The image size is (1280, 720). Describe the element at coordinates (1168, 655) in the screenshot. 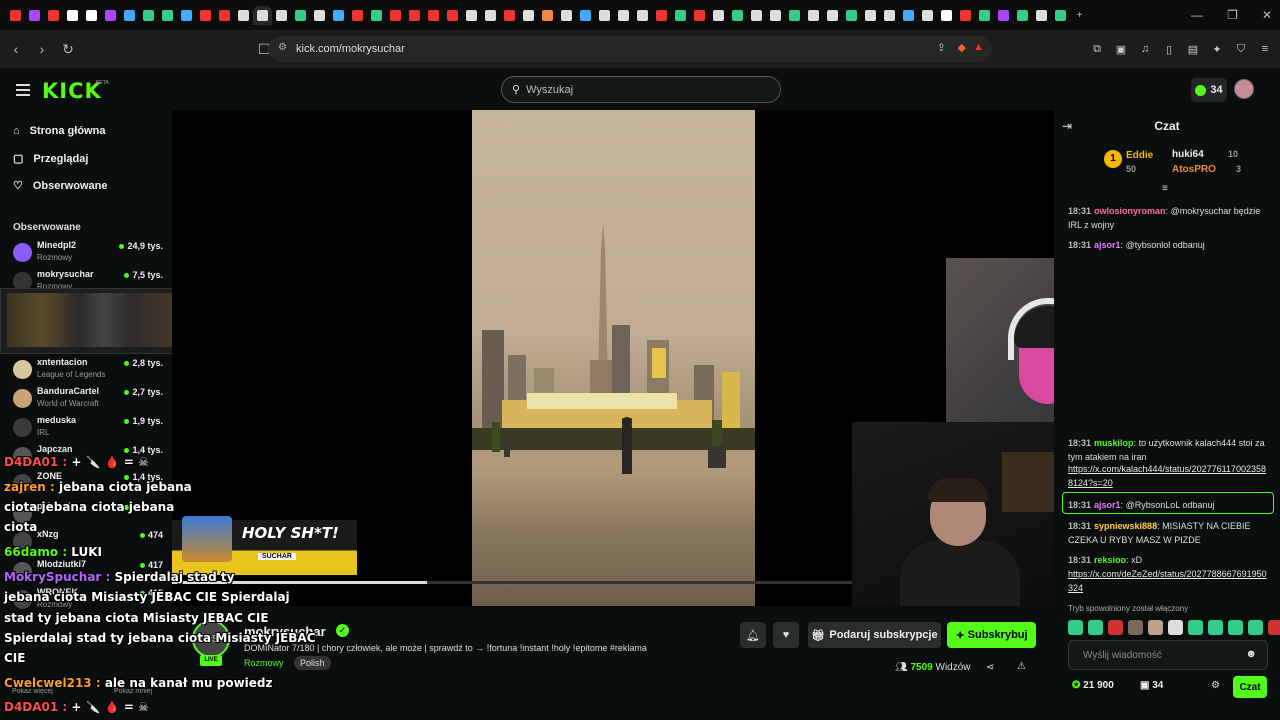

I see `chat-message-input: Wyślij wiadomość ☻` at that location.